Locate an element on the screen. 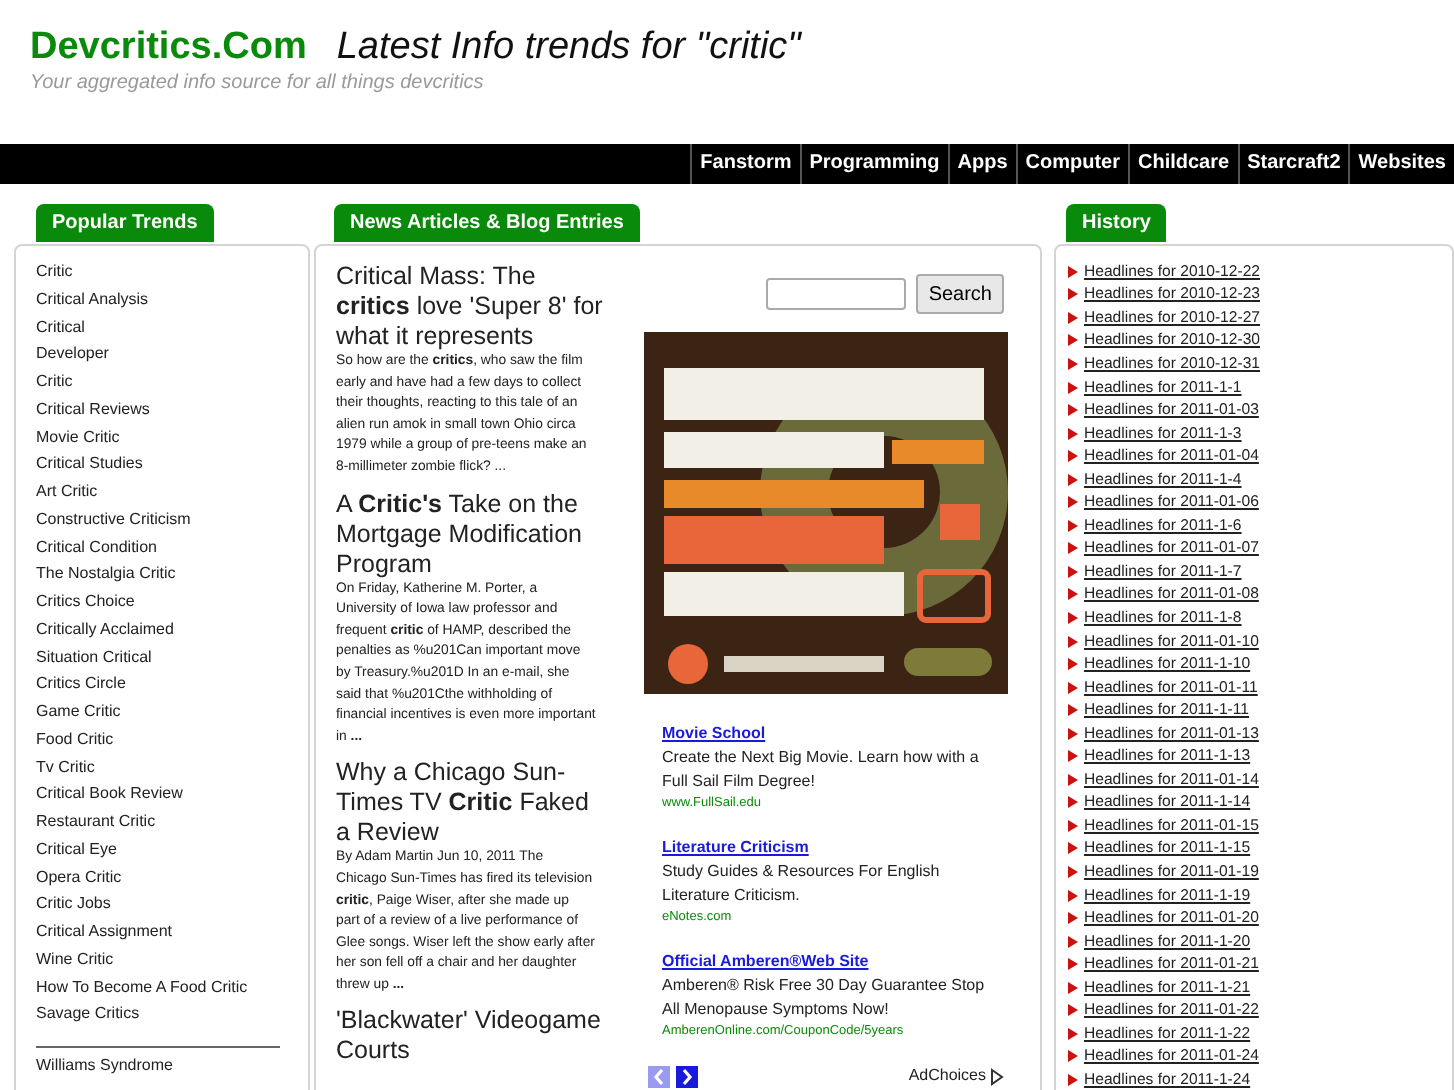  ad-link: Movie School is located at coordinates (714, 734).